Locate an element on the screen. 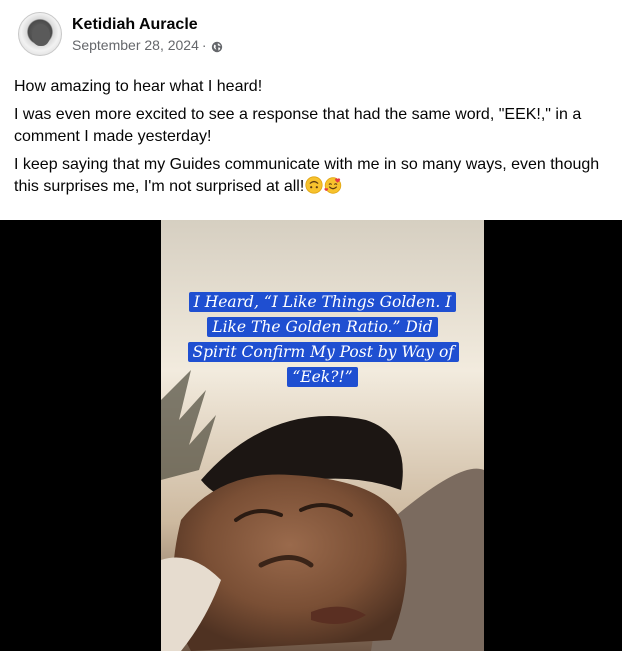 This screenshot has height=651, width=622. avatar is located at coordinates (40, 34).